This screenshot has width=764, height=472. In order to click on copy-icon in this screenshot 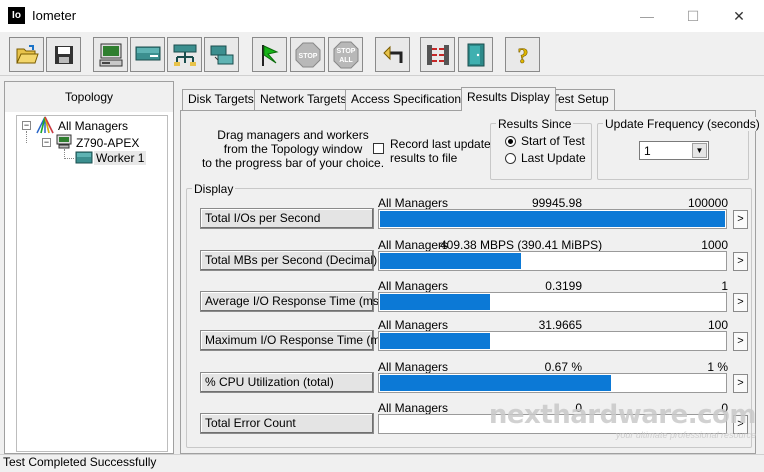, I will do `click(221, 54)`.